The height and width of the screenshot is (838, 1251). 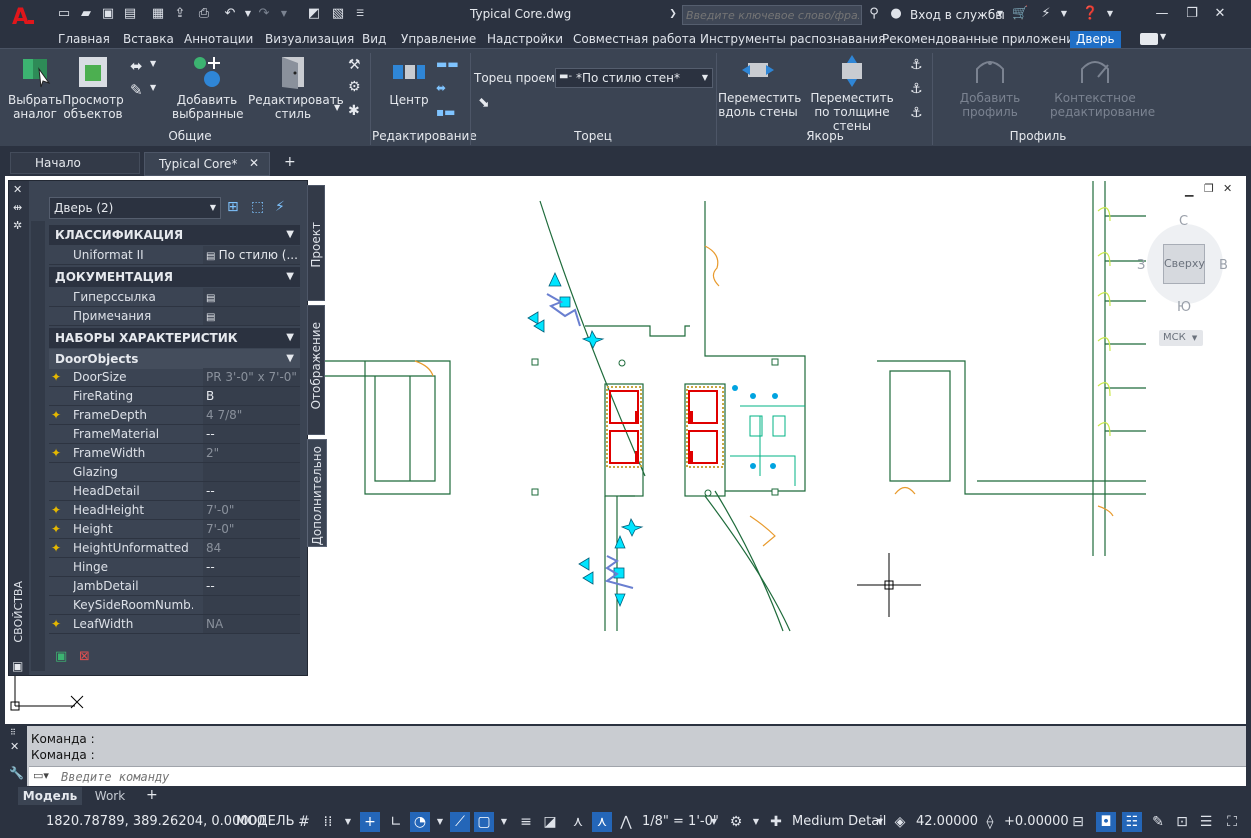 What do you see at coordinates (152, 795) in the screenshot?
I see `new-layout-icon: +` at bounding box center [152, 795].